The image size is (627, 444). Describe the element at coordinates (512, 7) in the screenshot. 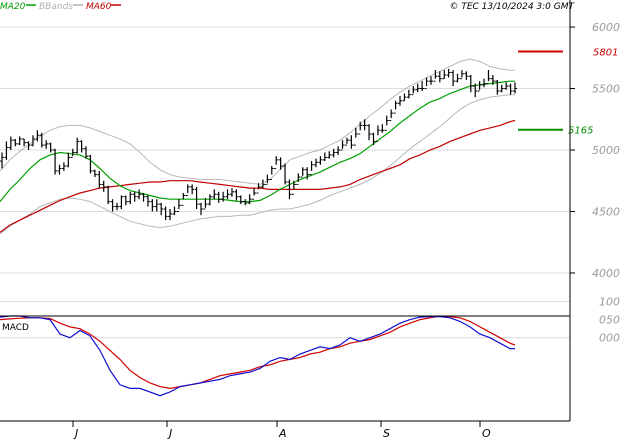

I see `copyright-source: © TEC 13/10/2024 3:0 GMT` at that location.